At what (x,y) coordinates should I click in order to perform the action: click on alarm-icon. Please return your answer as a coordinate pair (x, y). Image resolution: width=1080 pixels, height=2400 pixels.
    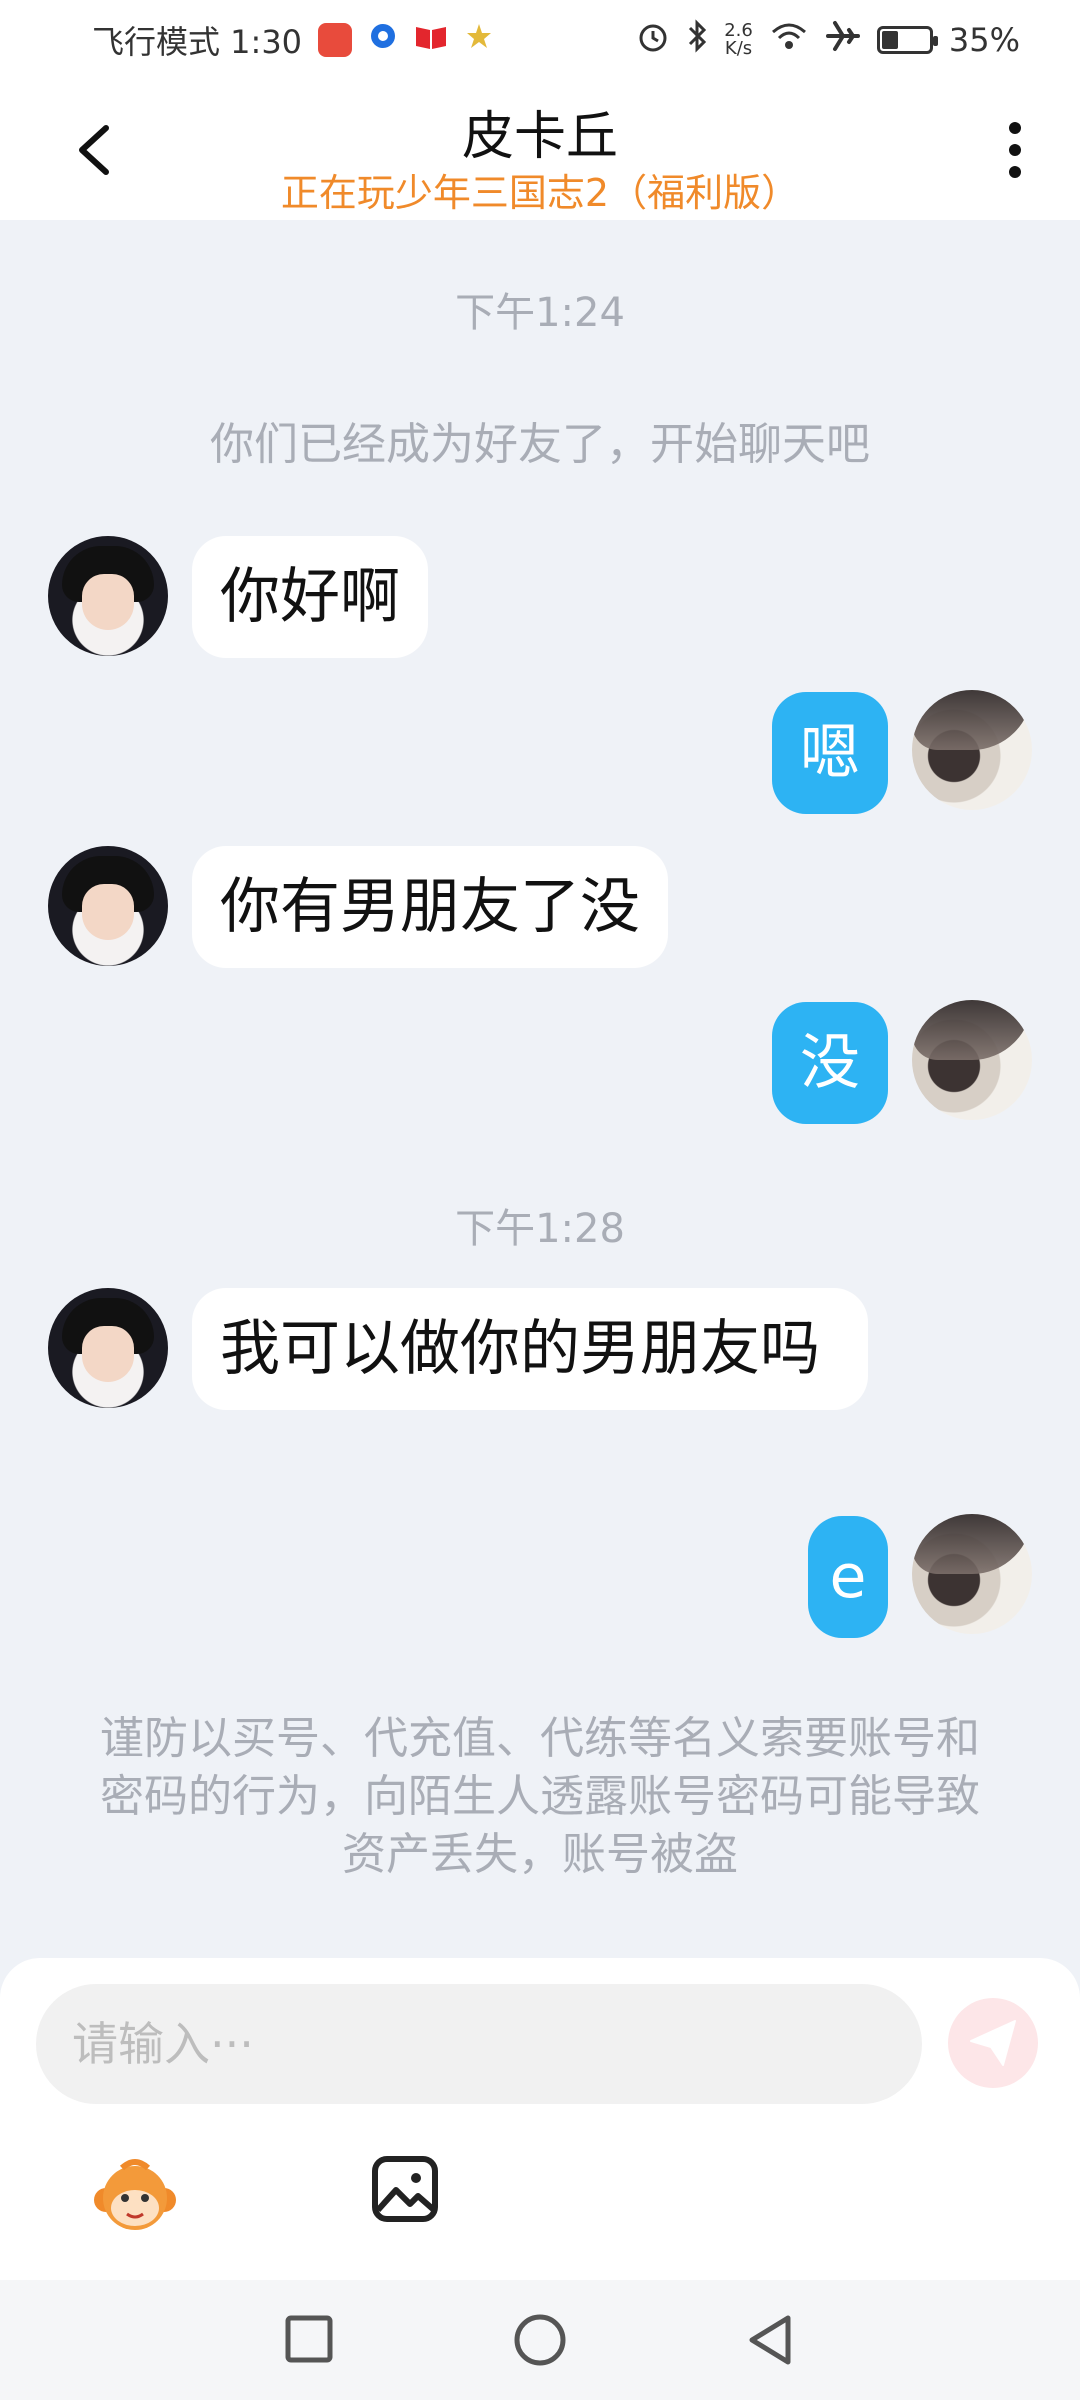
    Looking at the image, I should click on (653, 40).